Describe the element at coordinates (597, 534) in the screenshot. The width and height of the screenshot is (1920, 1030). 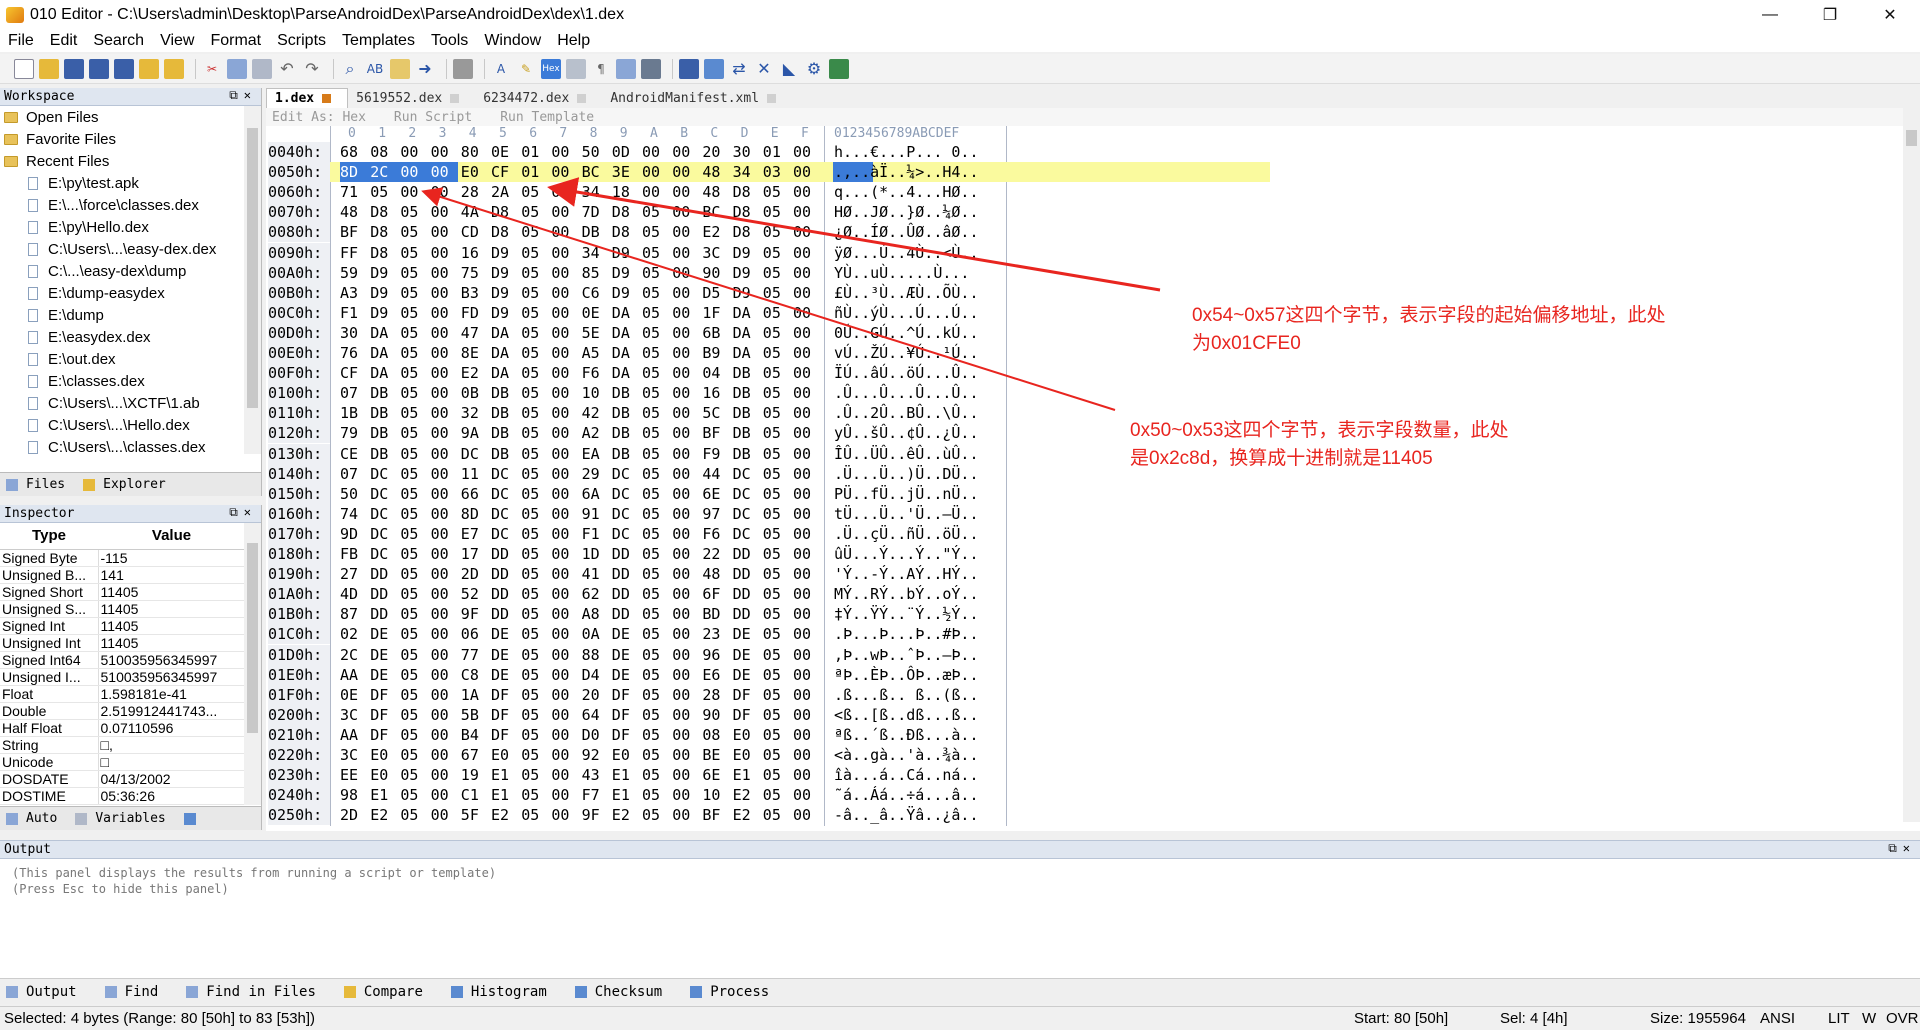
I see `hex-byte: F1` at that location.